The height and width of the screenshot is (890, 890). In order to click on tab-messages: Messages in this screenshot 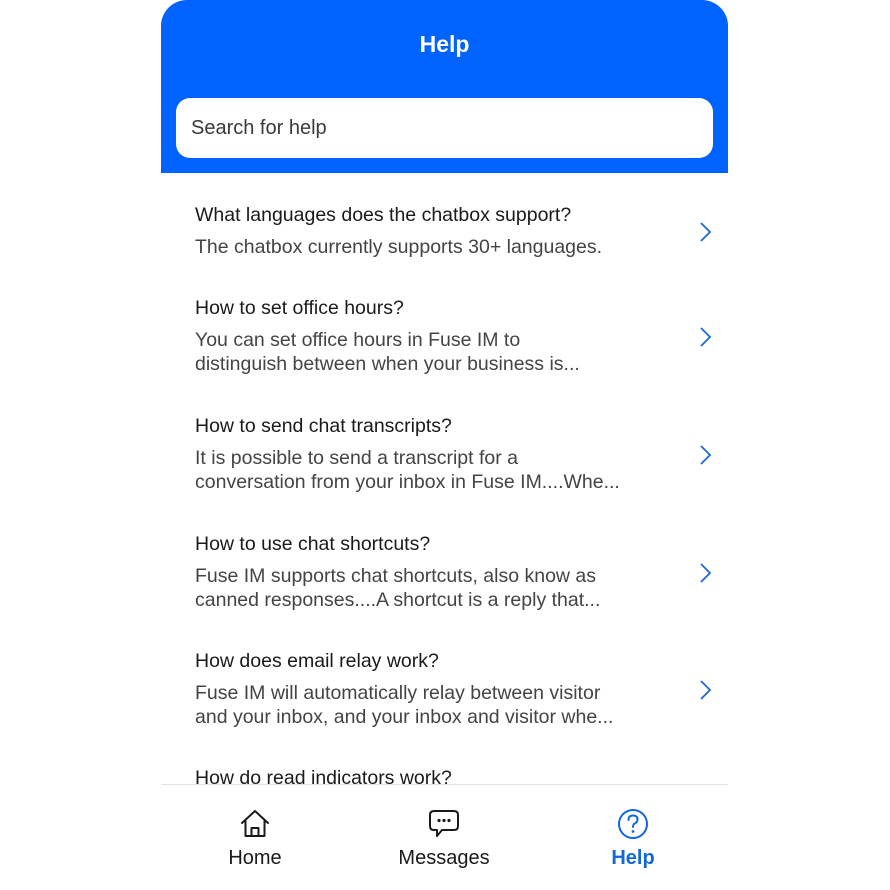, I will do `click(444, 838)`.